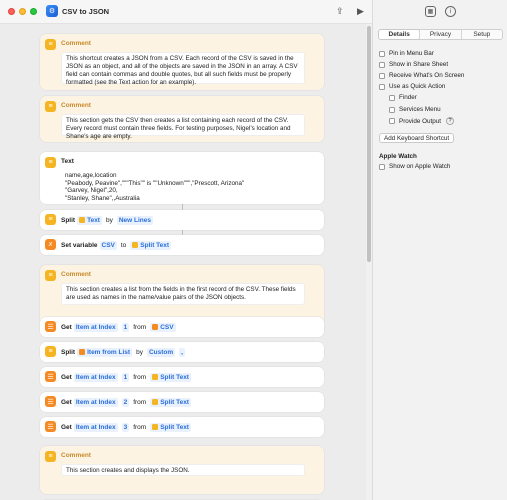 Image resolution: width=507 pixels, height=500 pixels. What do you see at coordinates (481, 34) in the screenshot?
I see `tab-setup: Setup` at bounding box center [481, 34].